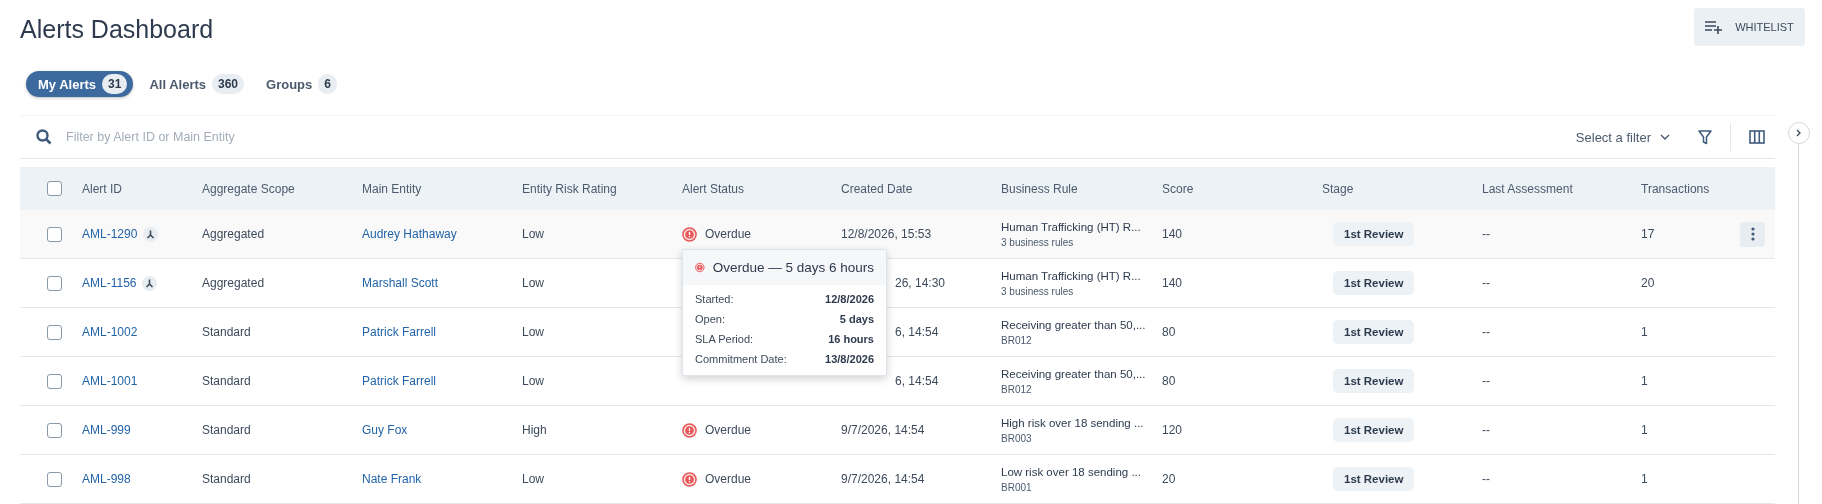  Describe the element at coordinates (110, 234) in the screenshot. I see `alert-id-link: AML-1290` at that location.